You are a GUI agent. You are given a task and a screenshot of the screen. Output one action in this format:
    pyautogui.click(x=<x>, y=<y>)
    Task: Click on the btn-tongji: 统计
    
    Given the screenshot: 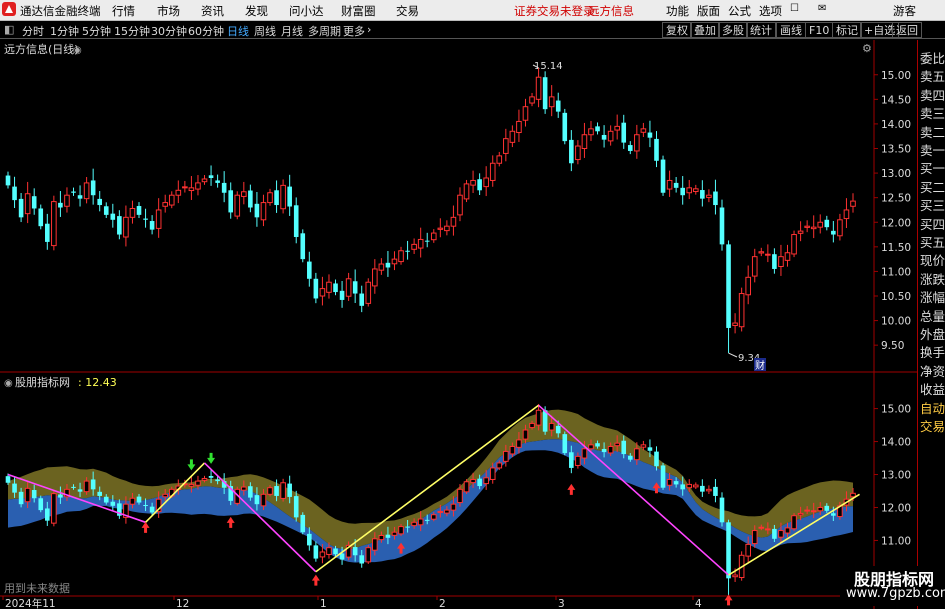 What is the action you would take?
    pyautogui.click(x=761, y=30)
    